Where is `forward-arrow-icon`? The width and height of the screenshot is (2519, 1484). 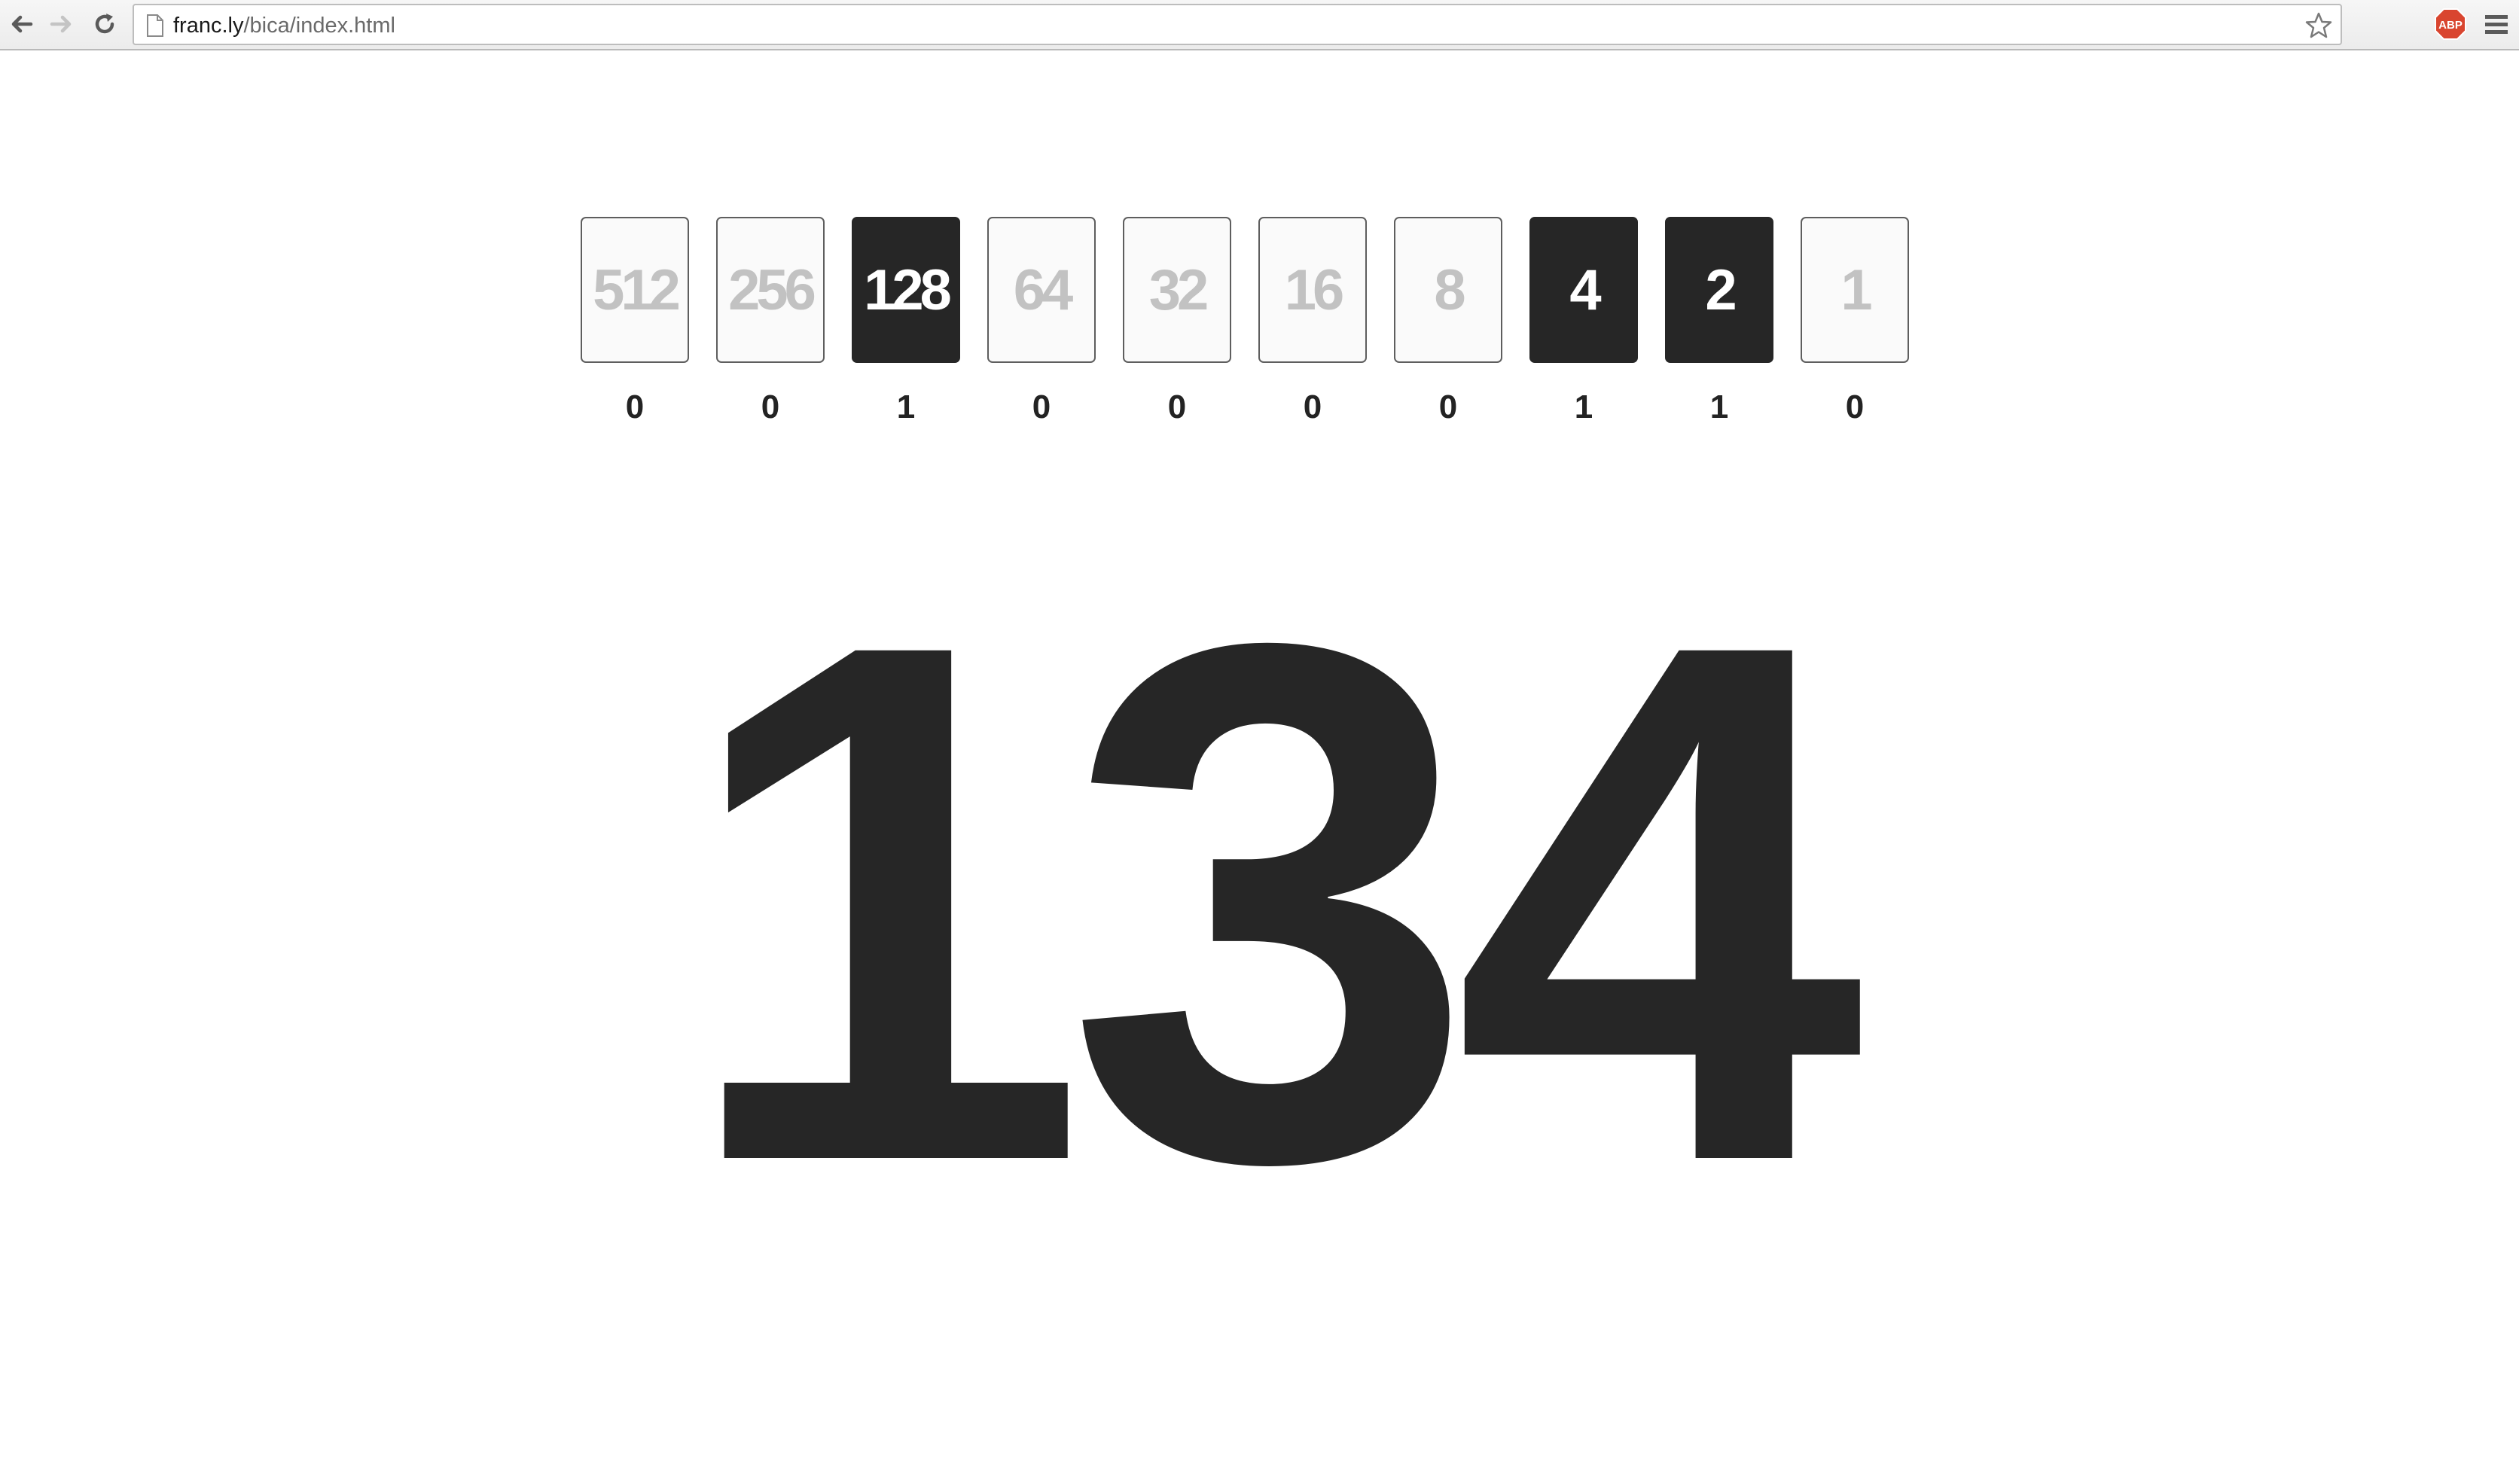
forward-arrow-icon is located at coordinates (61, 24).